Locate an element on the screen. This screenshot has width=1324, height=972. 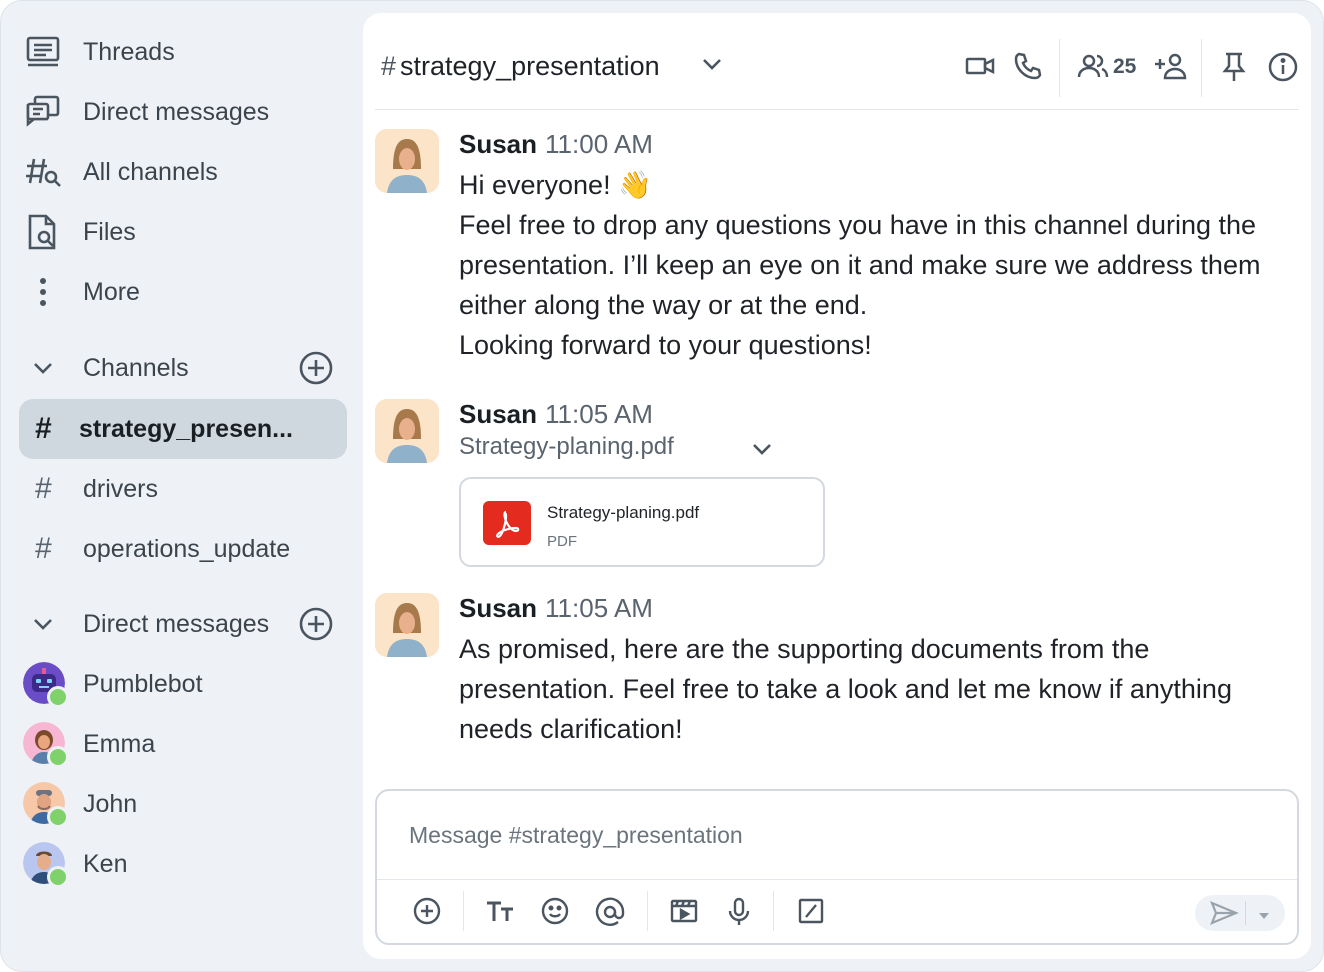
send-divider is located at coordinates (1245, 913).